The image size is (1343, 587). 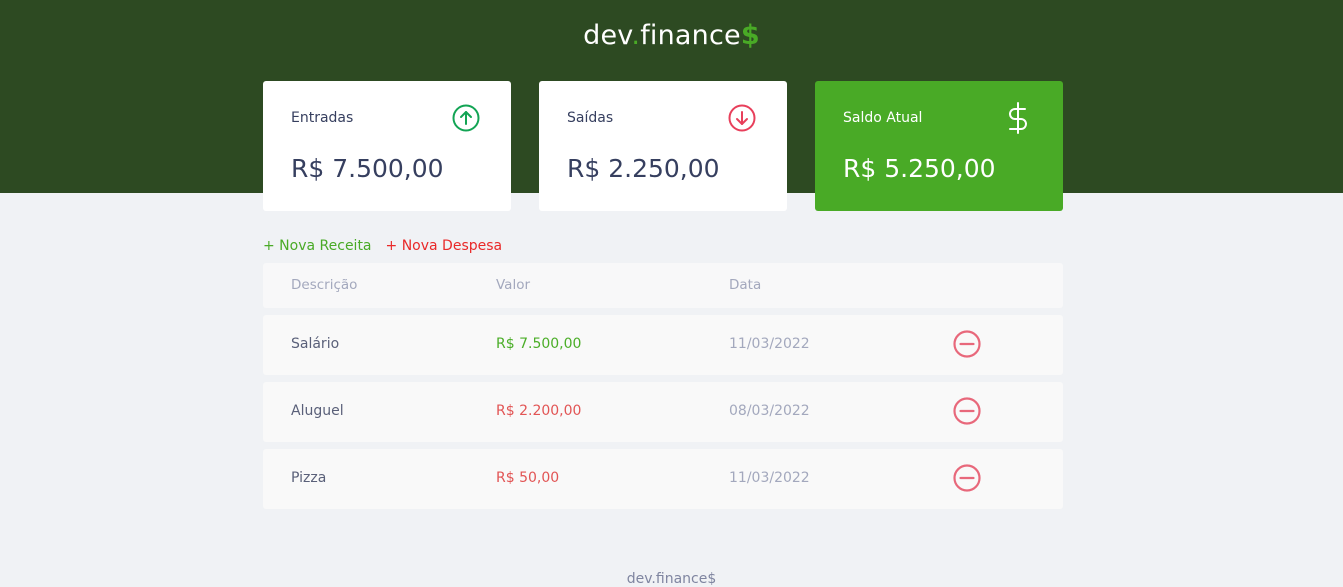 What do you see at coordinates (607, 35) in the screenshot?
I see `logo-main: dev` at bounding box center [607, 35].